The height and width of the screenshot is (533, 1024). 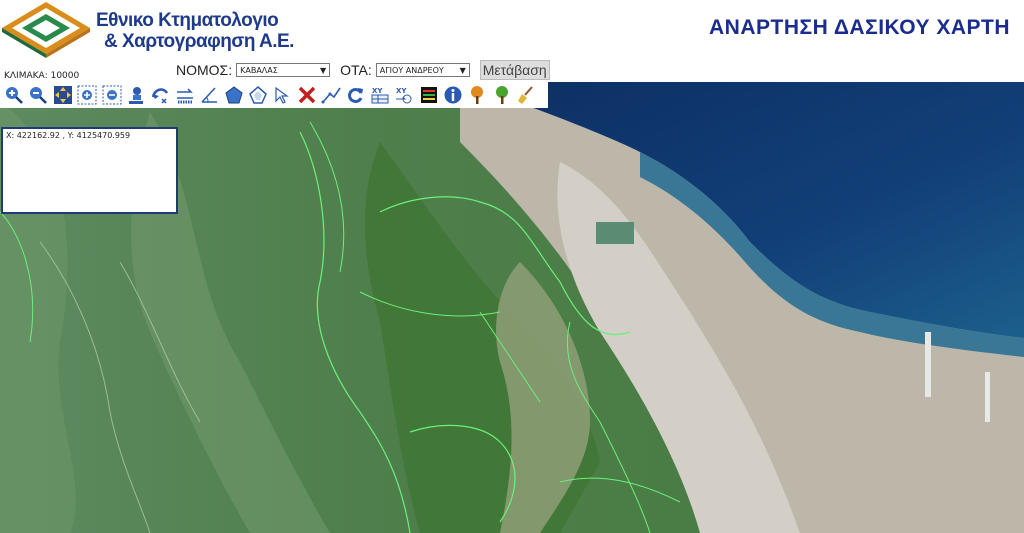 What do you see at coordinates (502, 95) in the screenshot?
I see `tree-green-icon` at bounding box center [502, 95].